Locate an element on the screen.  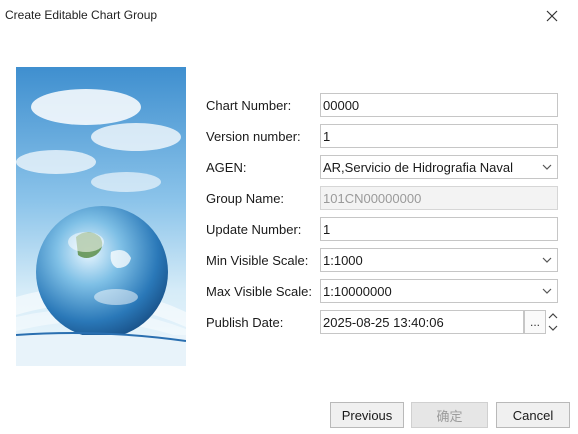
window-title: Create Editable Chart Group is located at coordinates (81, 15).